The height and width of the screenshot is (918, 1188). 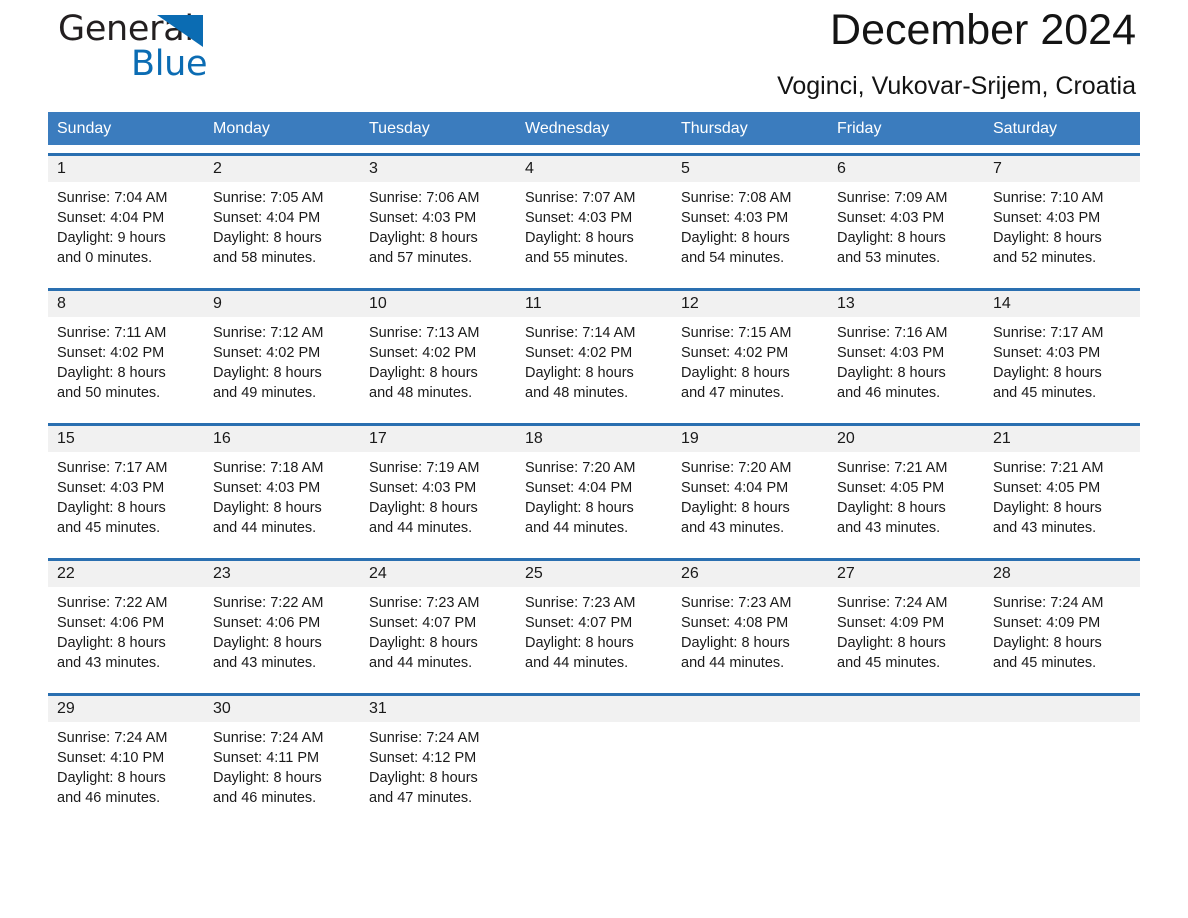 I want to click on day-number: 14, so click(x=1062, y=304).